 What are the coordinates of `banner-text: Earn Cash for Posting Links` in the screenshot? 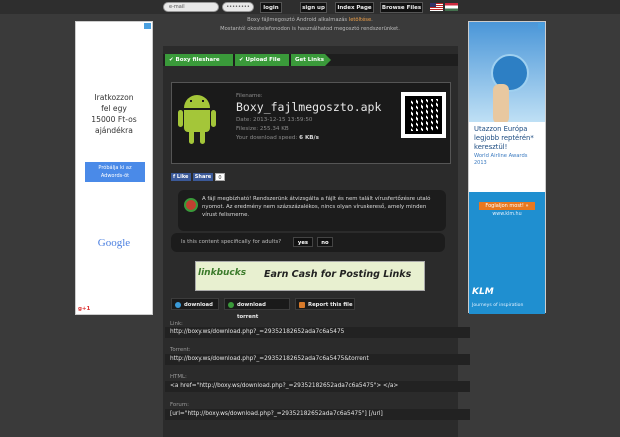 It's located at (338, 274).